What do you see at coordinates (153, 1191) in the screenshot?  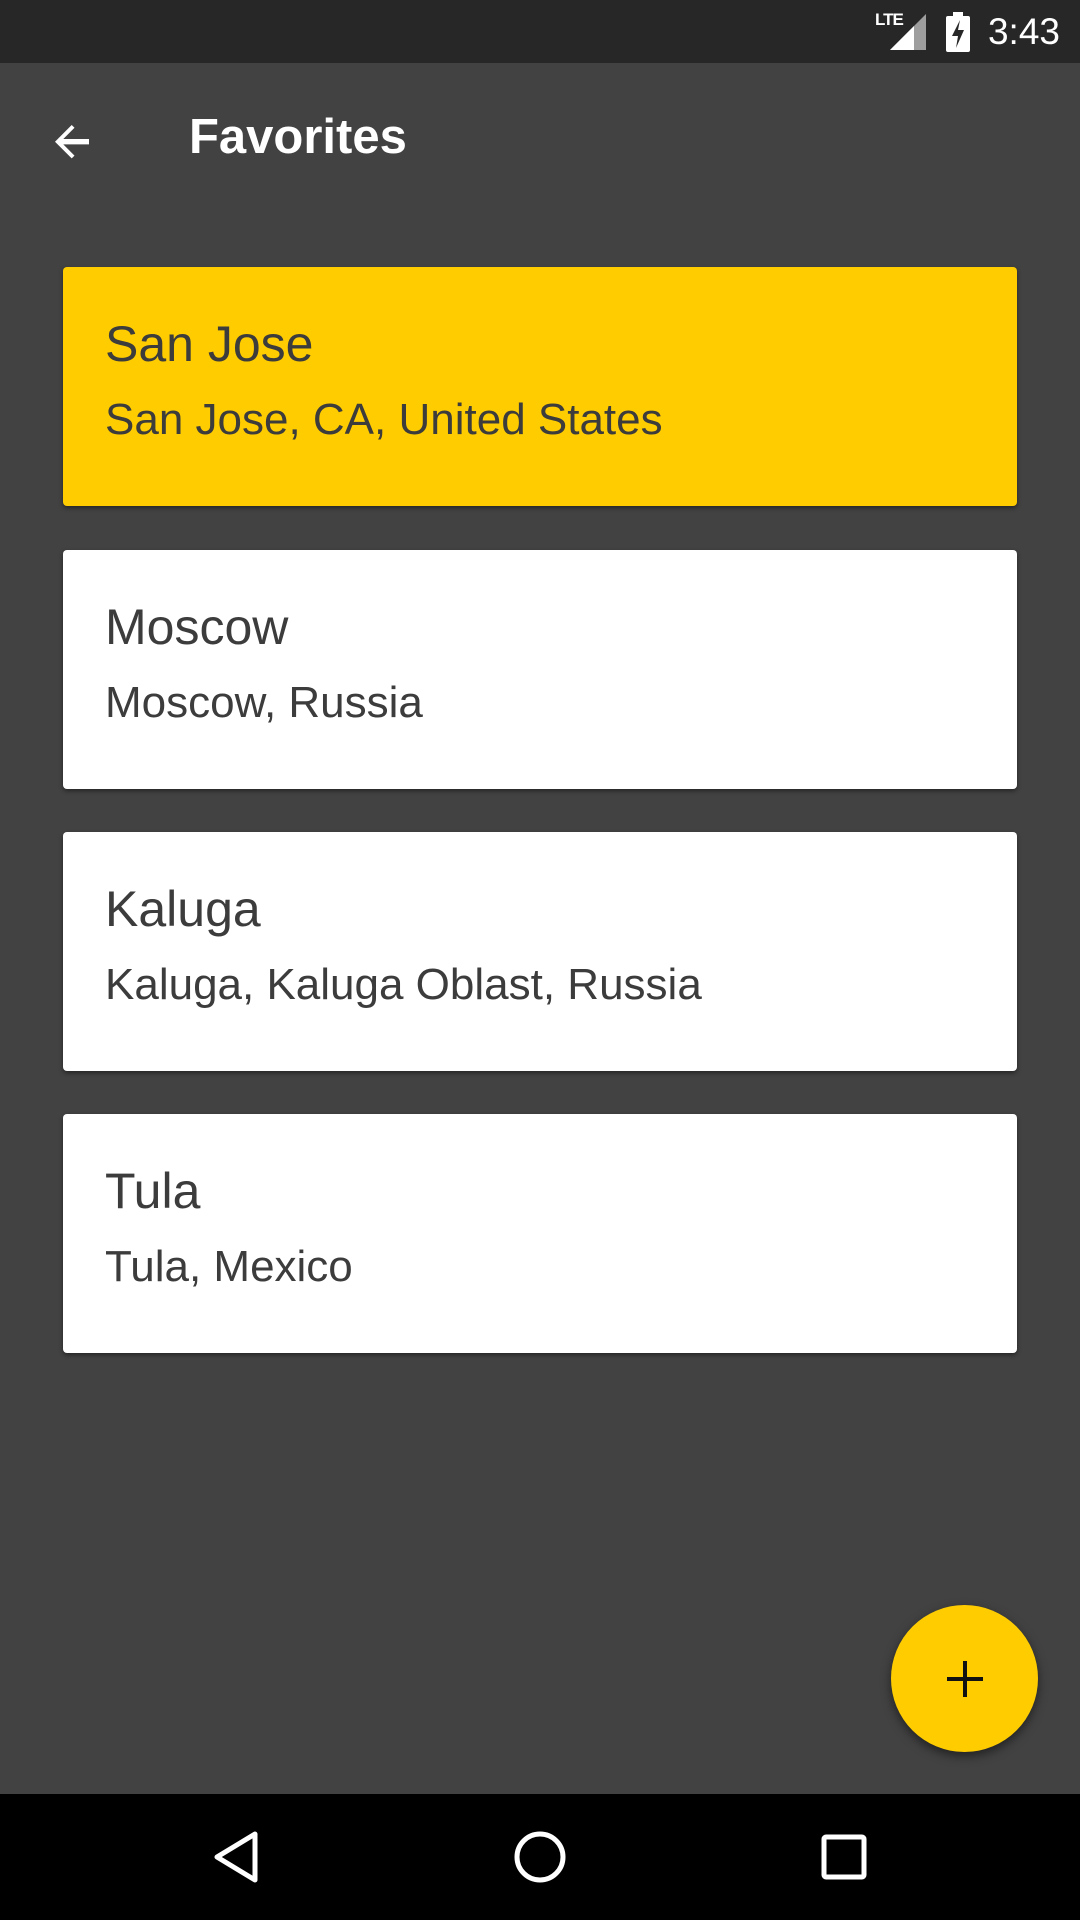 I see `favorite-name: Tula` at bounding box center [153, 1191].